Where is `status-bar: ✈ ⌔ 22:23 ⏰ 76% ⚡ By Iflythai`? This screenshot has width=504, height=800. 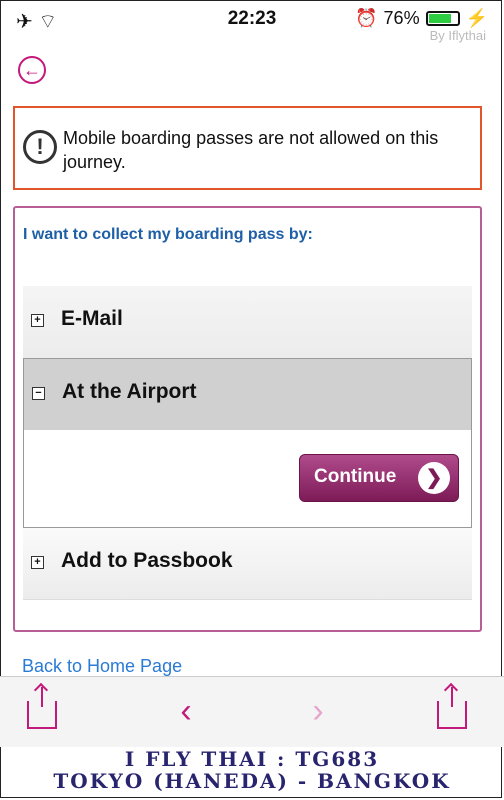 status-bar: ✈ ⌔ 22:23 ⏰ 76% ⚡ By Iflythai is located at coordinates (252, 21).